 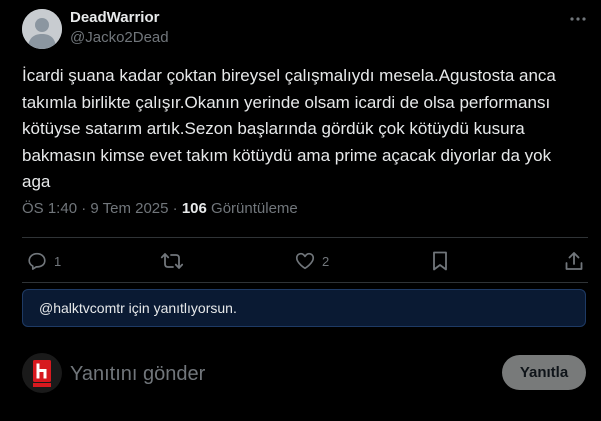 I want to click on bookmark-button, so click(x=440, y=261).